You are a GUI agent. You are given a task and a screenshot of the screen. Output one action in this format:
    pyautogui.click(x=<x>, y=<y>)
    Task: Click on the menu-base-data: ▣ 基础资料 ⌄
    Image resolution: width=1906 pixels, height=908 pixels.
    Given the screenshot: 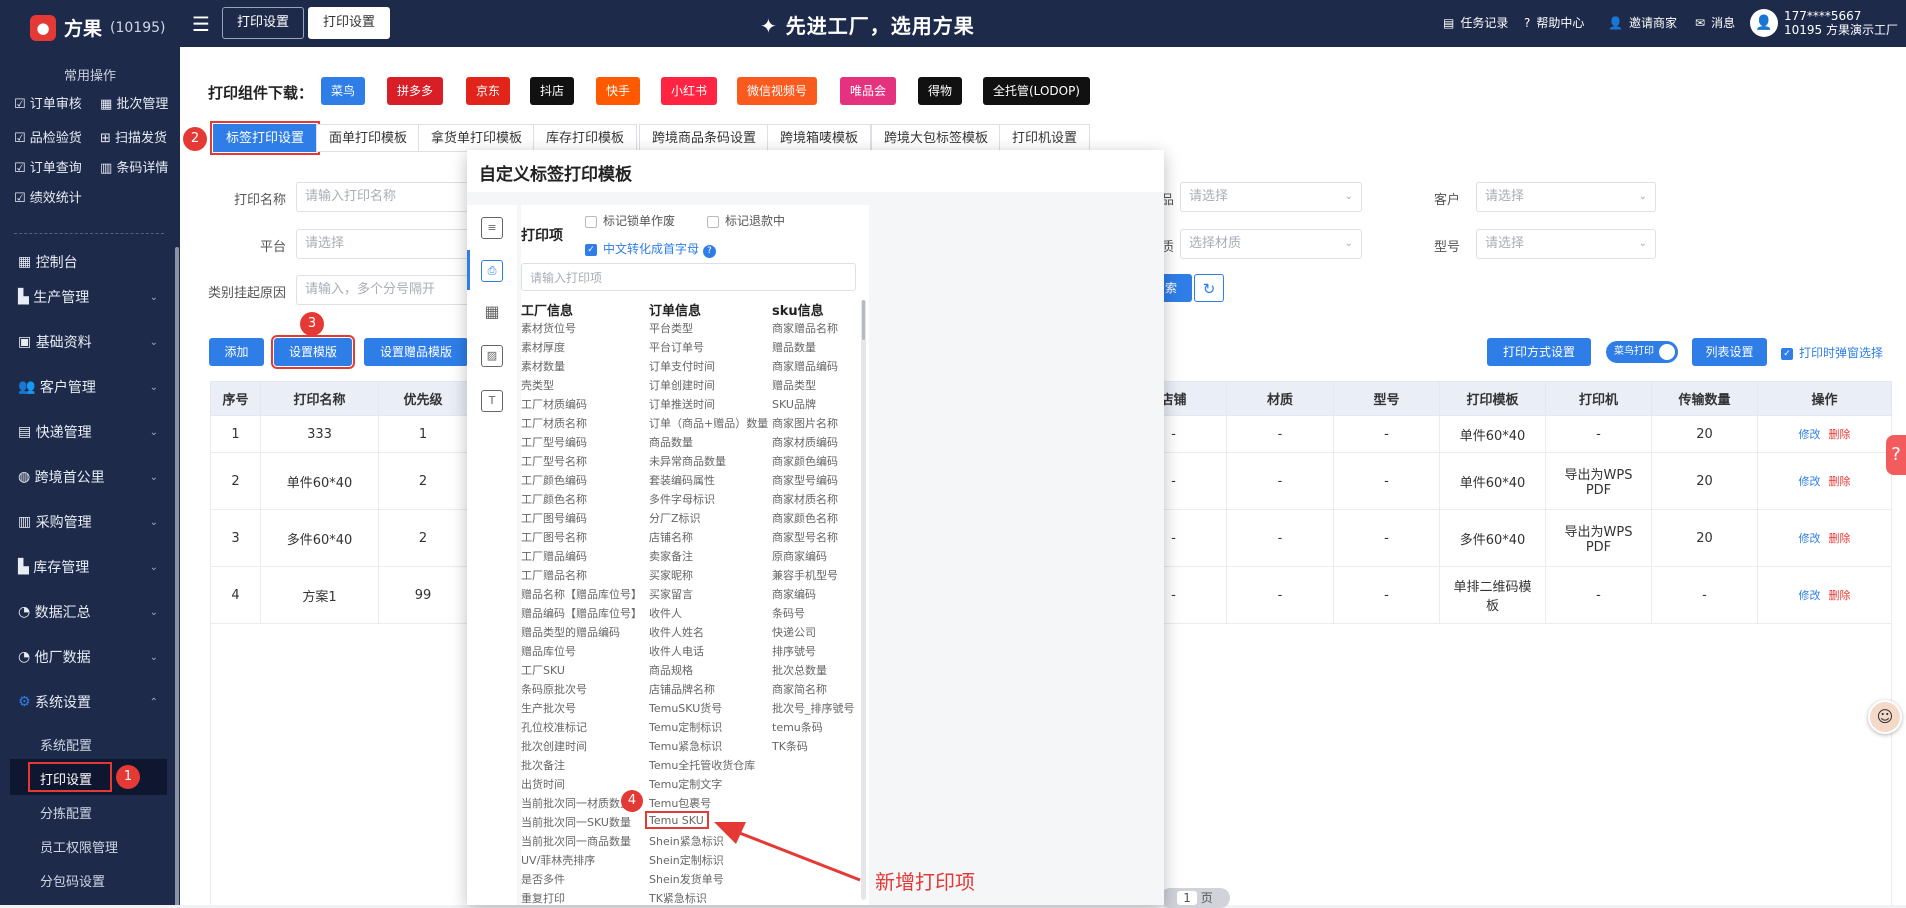 What is the action you would take?
    pyautogui.click(x=88, y=342)
    